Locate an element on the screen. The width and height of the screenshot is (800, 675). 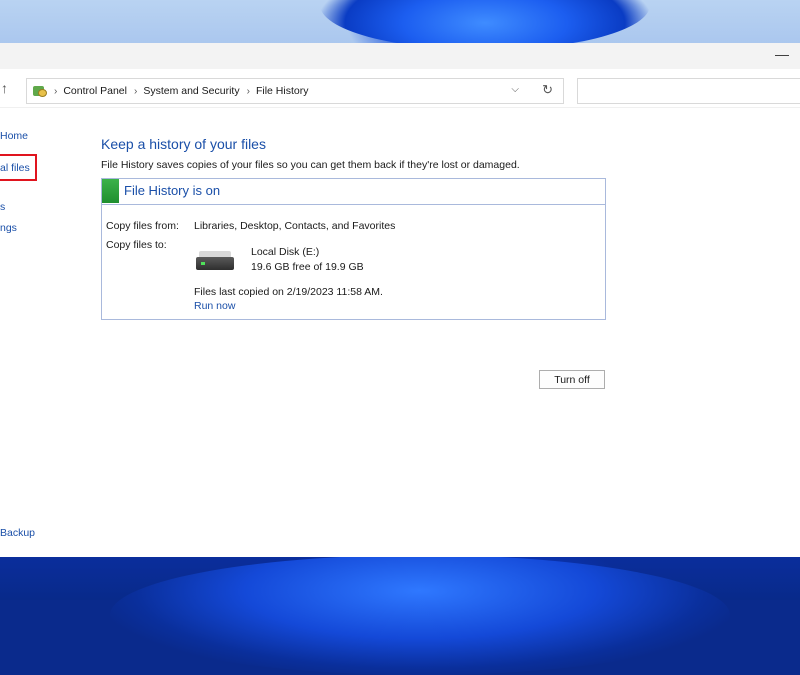
control-panel-icon is located at coordinates (40, 91).